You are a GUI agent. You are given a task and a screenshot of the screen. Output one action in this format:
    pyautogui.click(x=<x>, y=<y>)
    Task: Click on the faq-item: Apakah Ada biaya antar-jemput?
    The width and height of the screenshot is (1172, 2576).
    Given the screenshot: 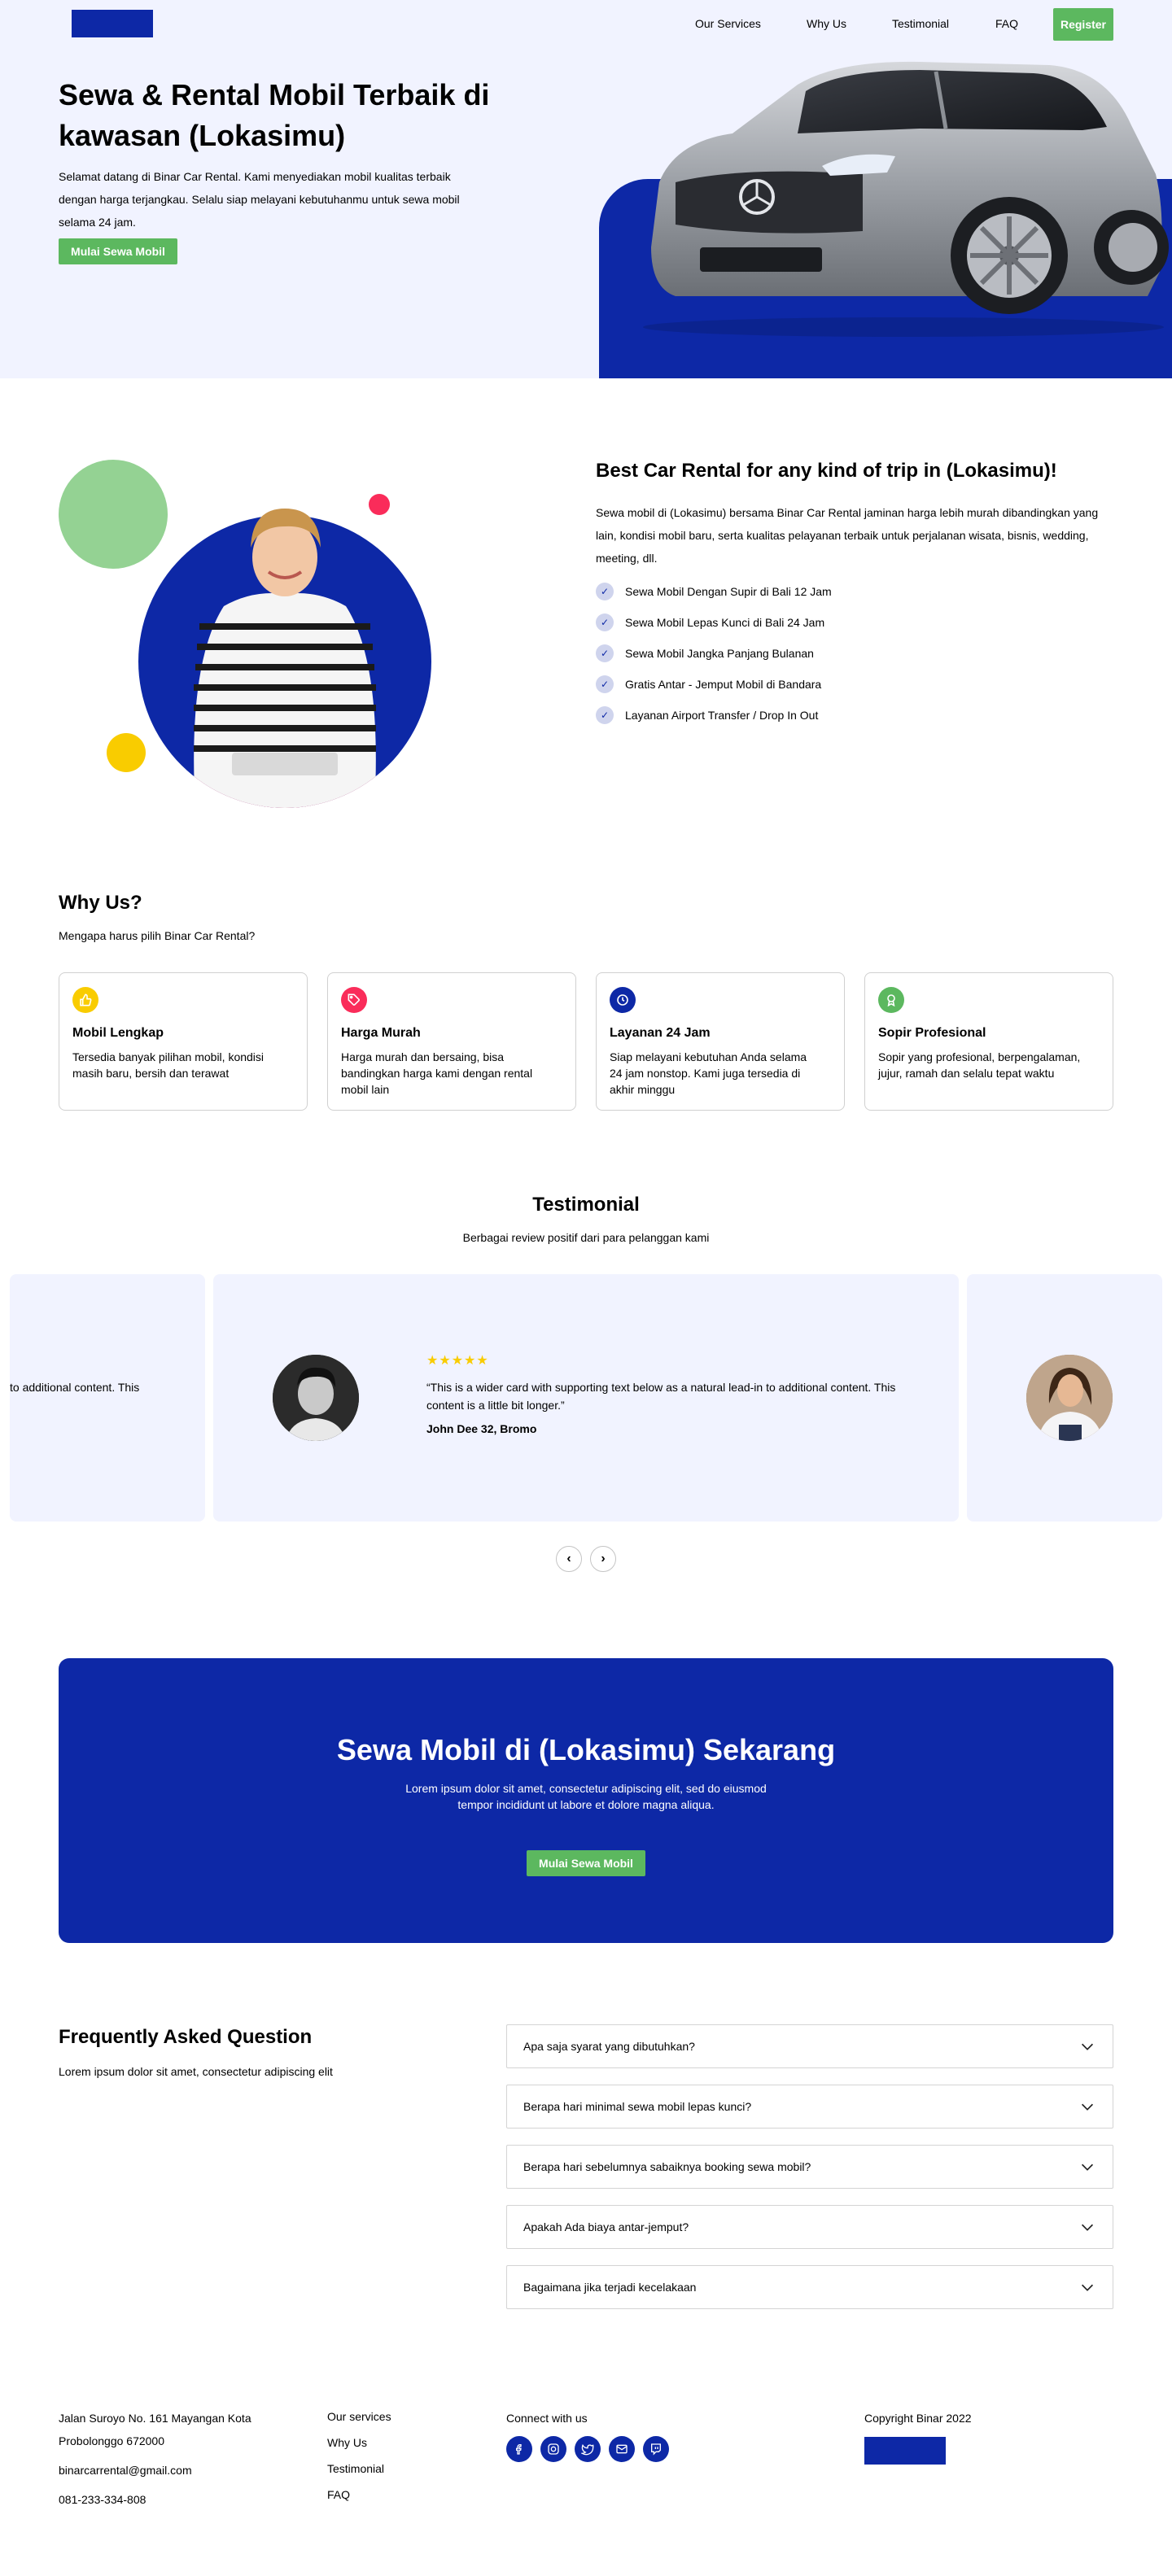 What is the action you would take?
    pyautogui.click(x=809, y=2227)
    